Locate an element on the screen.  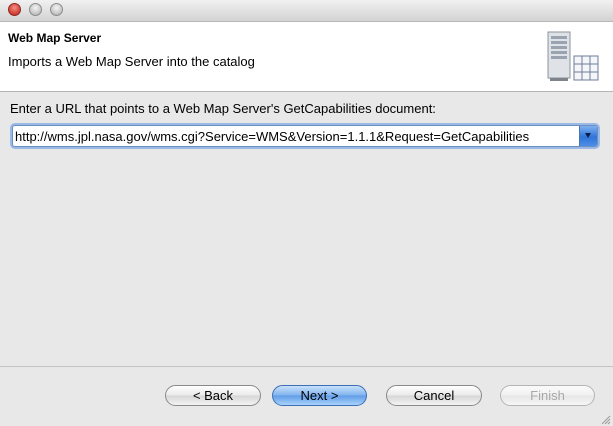
back-button: < Back is located at coordinates (213, 395).